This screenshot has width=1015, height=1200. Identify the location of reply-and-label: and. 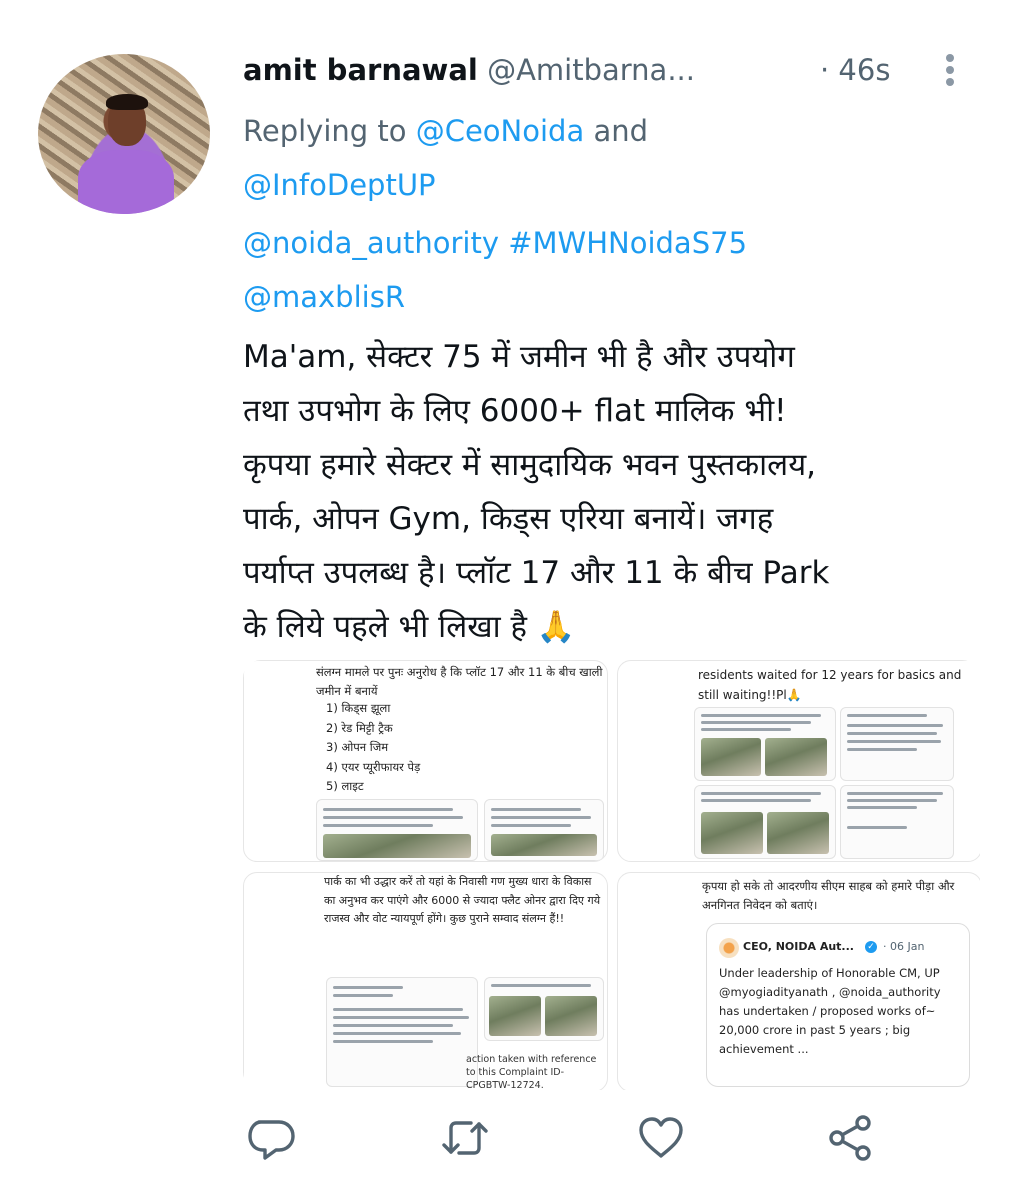
(616, 131).